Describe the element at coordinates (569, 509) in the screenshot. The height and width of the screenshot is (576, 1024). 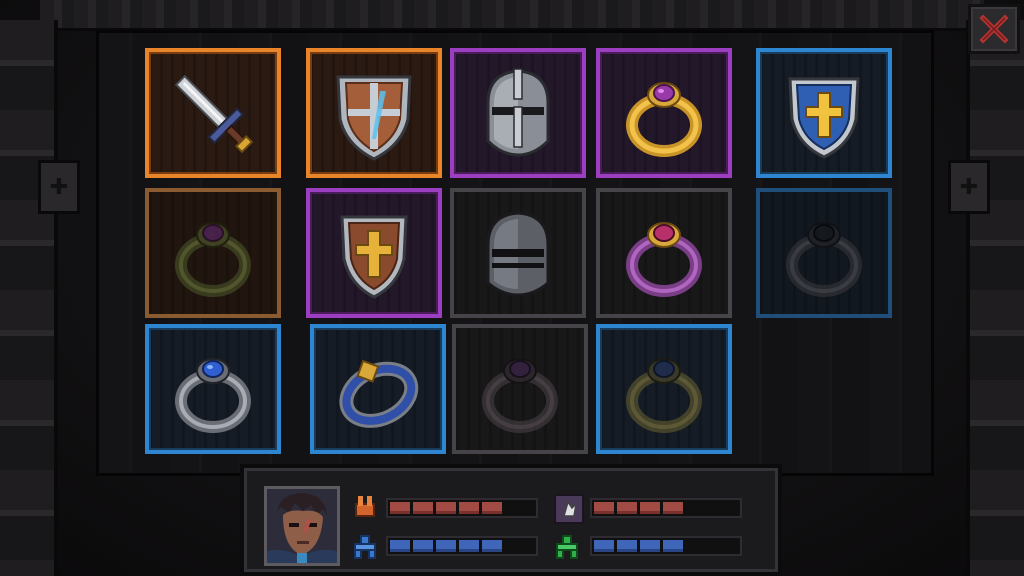
I see `magic-attack-icon` at that location.